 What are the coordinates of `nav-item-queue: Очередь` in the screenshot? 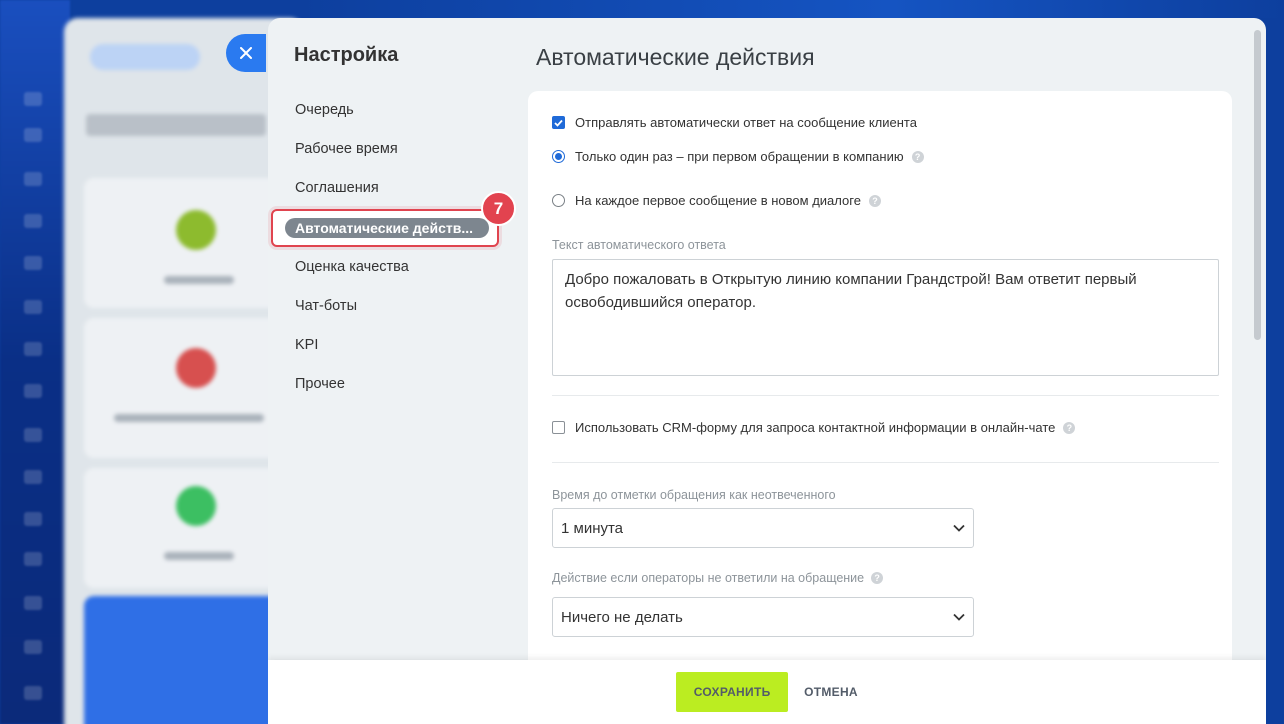 It's located at (324, 110).